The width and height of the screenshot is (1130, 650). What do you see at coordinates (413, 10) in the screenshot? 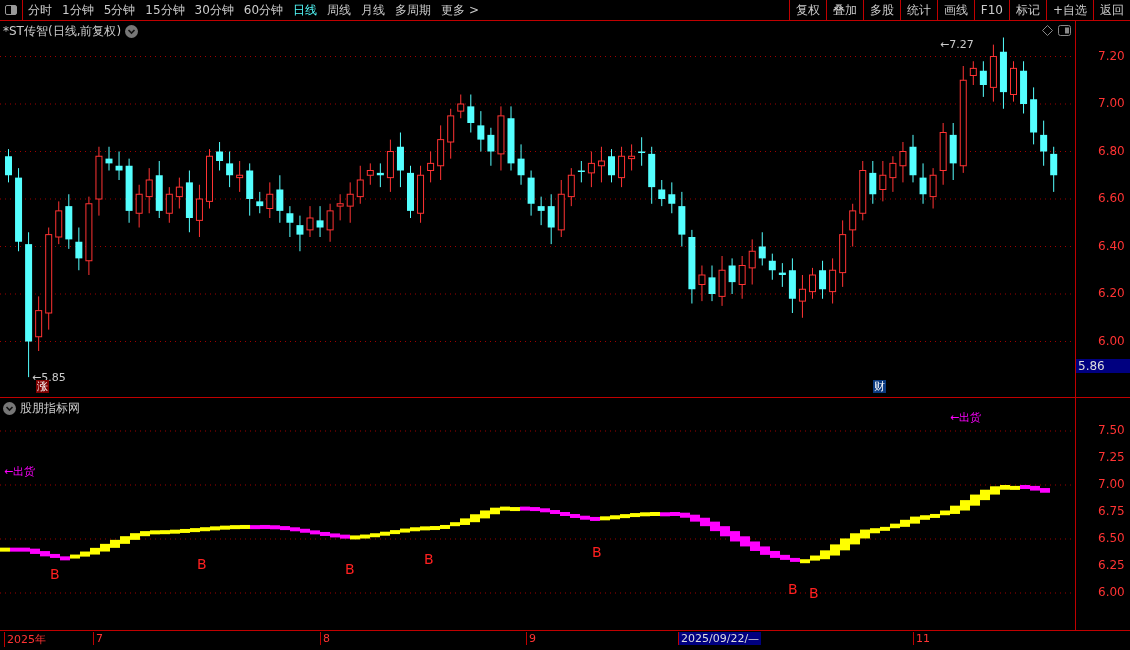
I see `period-tab: 多周期` at bounding box center [413, 10].